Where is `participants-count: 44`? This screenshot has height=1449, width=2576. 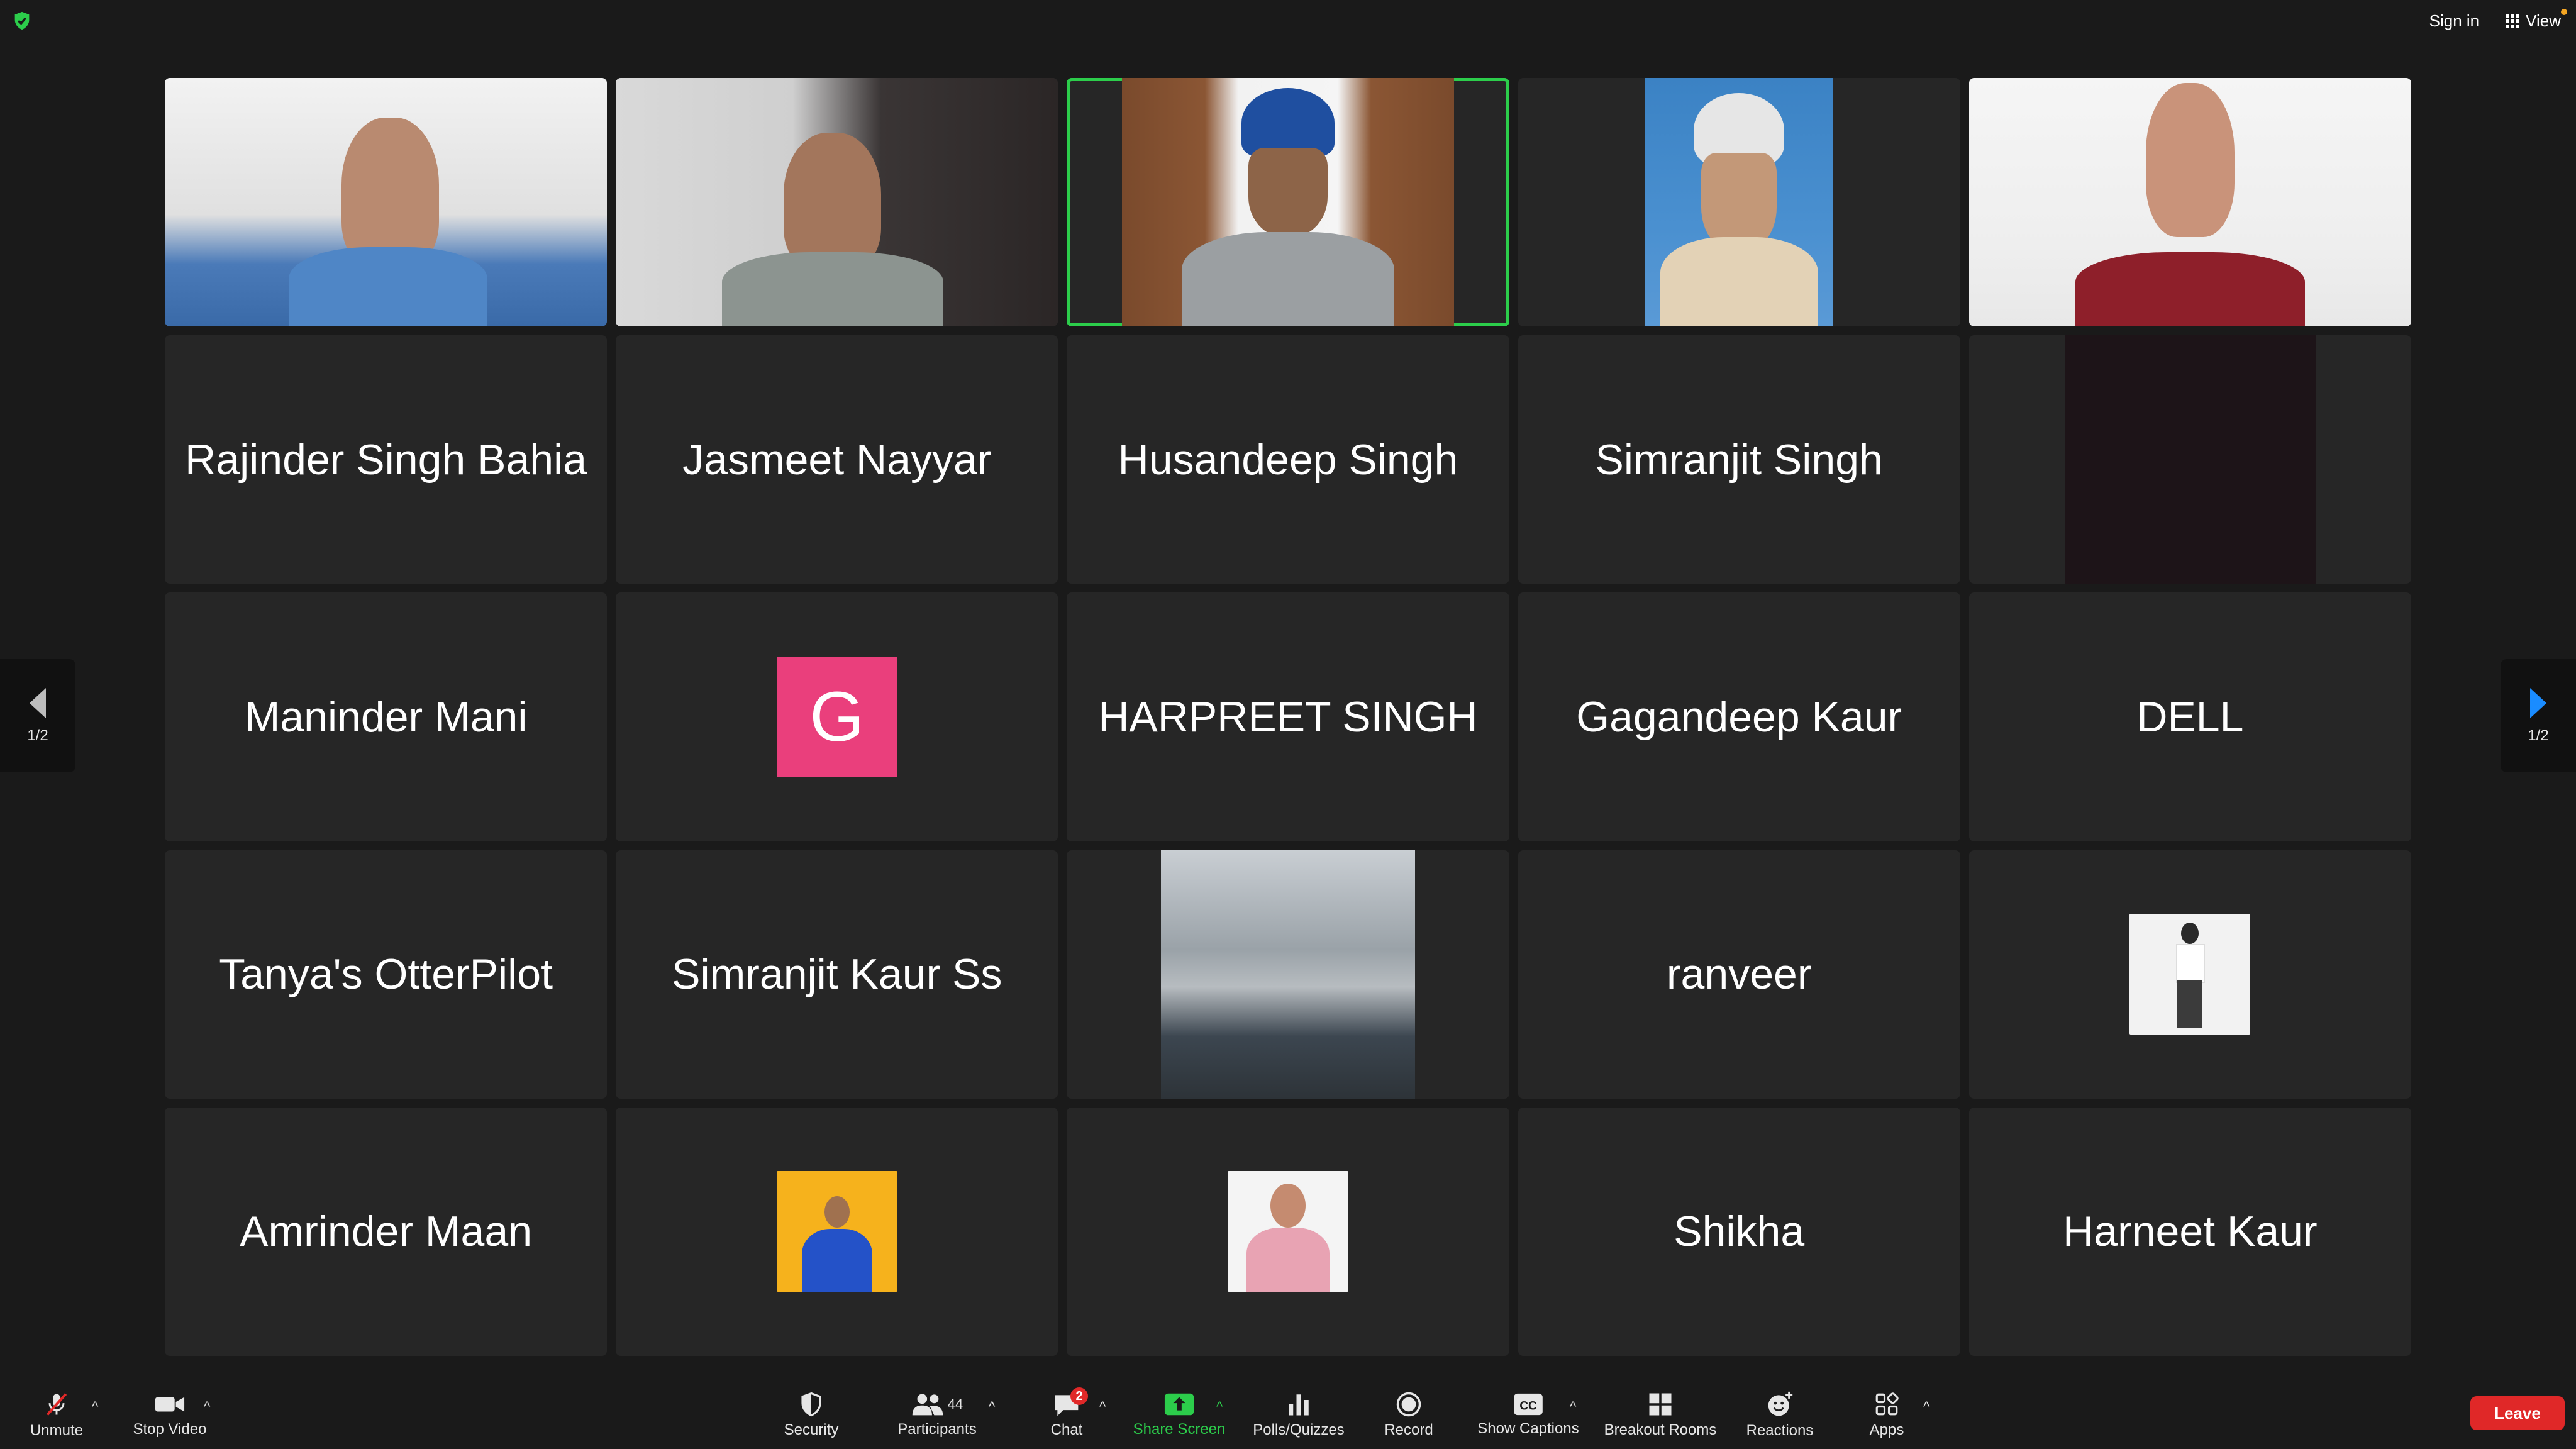
participants-count: 44 is located at coordinates (955, 1404).